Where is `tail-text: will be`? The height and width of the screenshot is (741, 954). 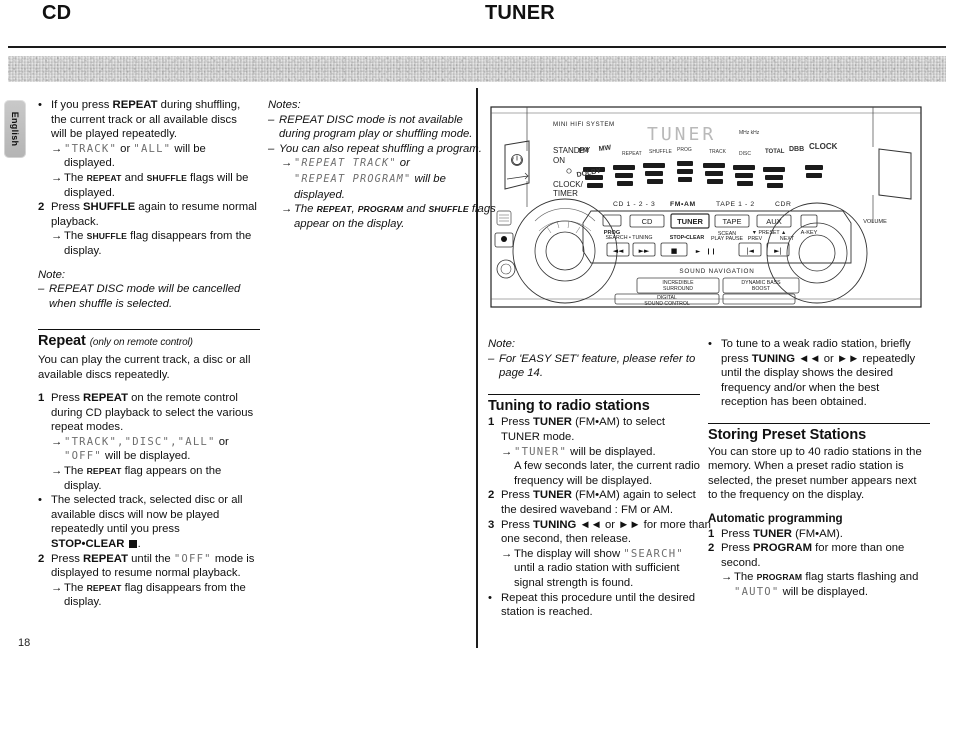
tail-text: will be is located at coordinates (428, 178).